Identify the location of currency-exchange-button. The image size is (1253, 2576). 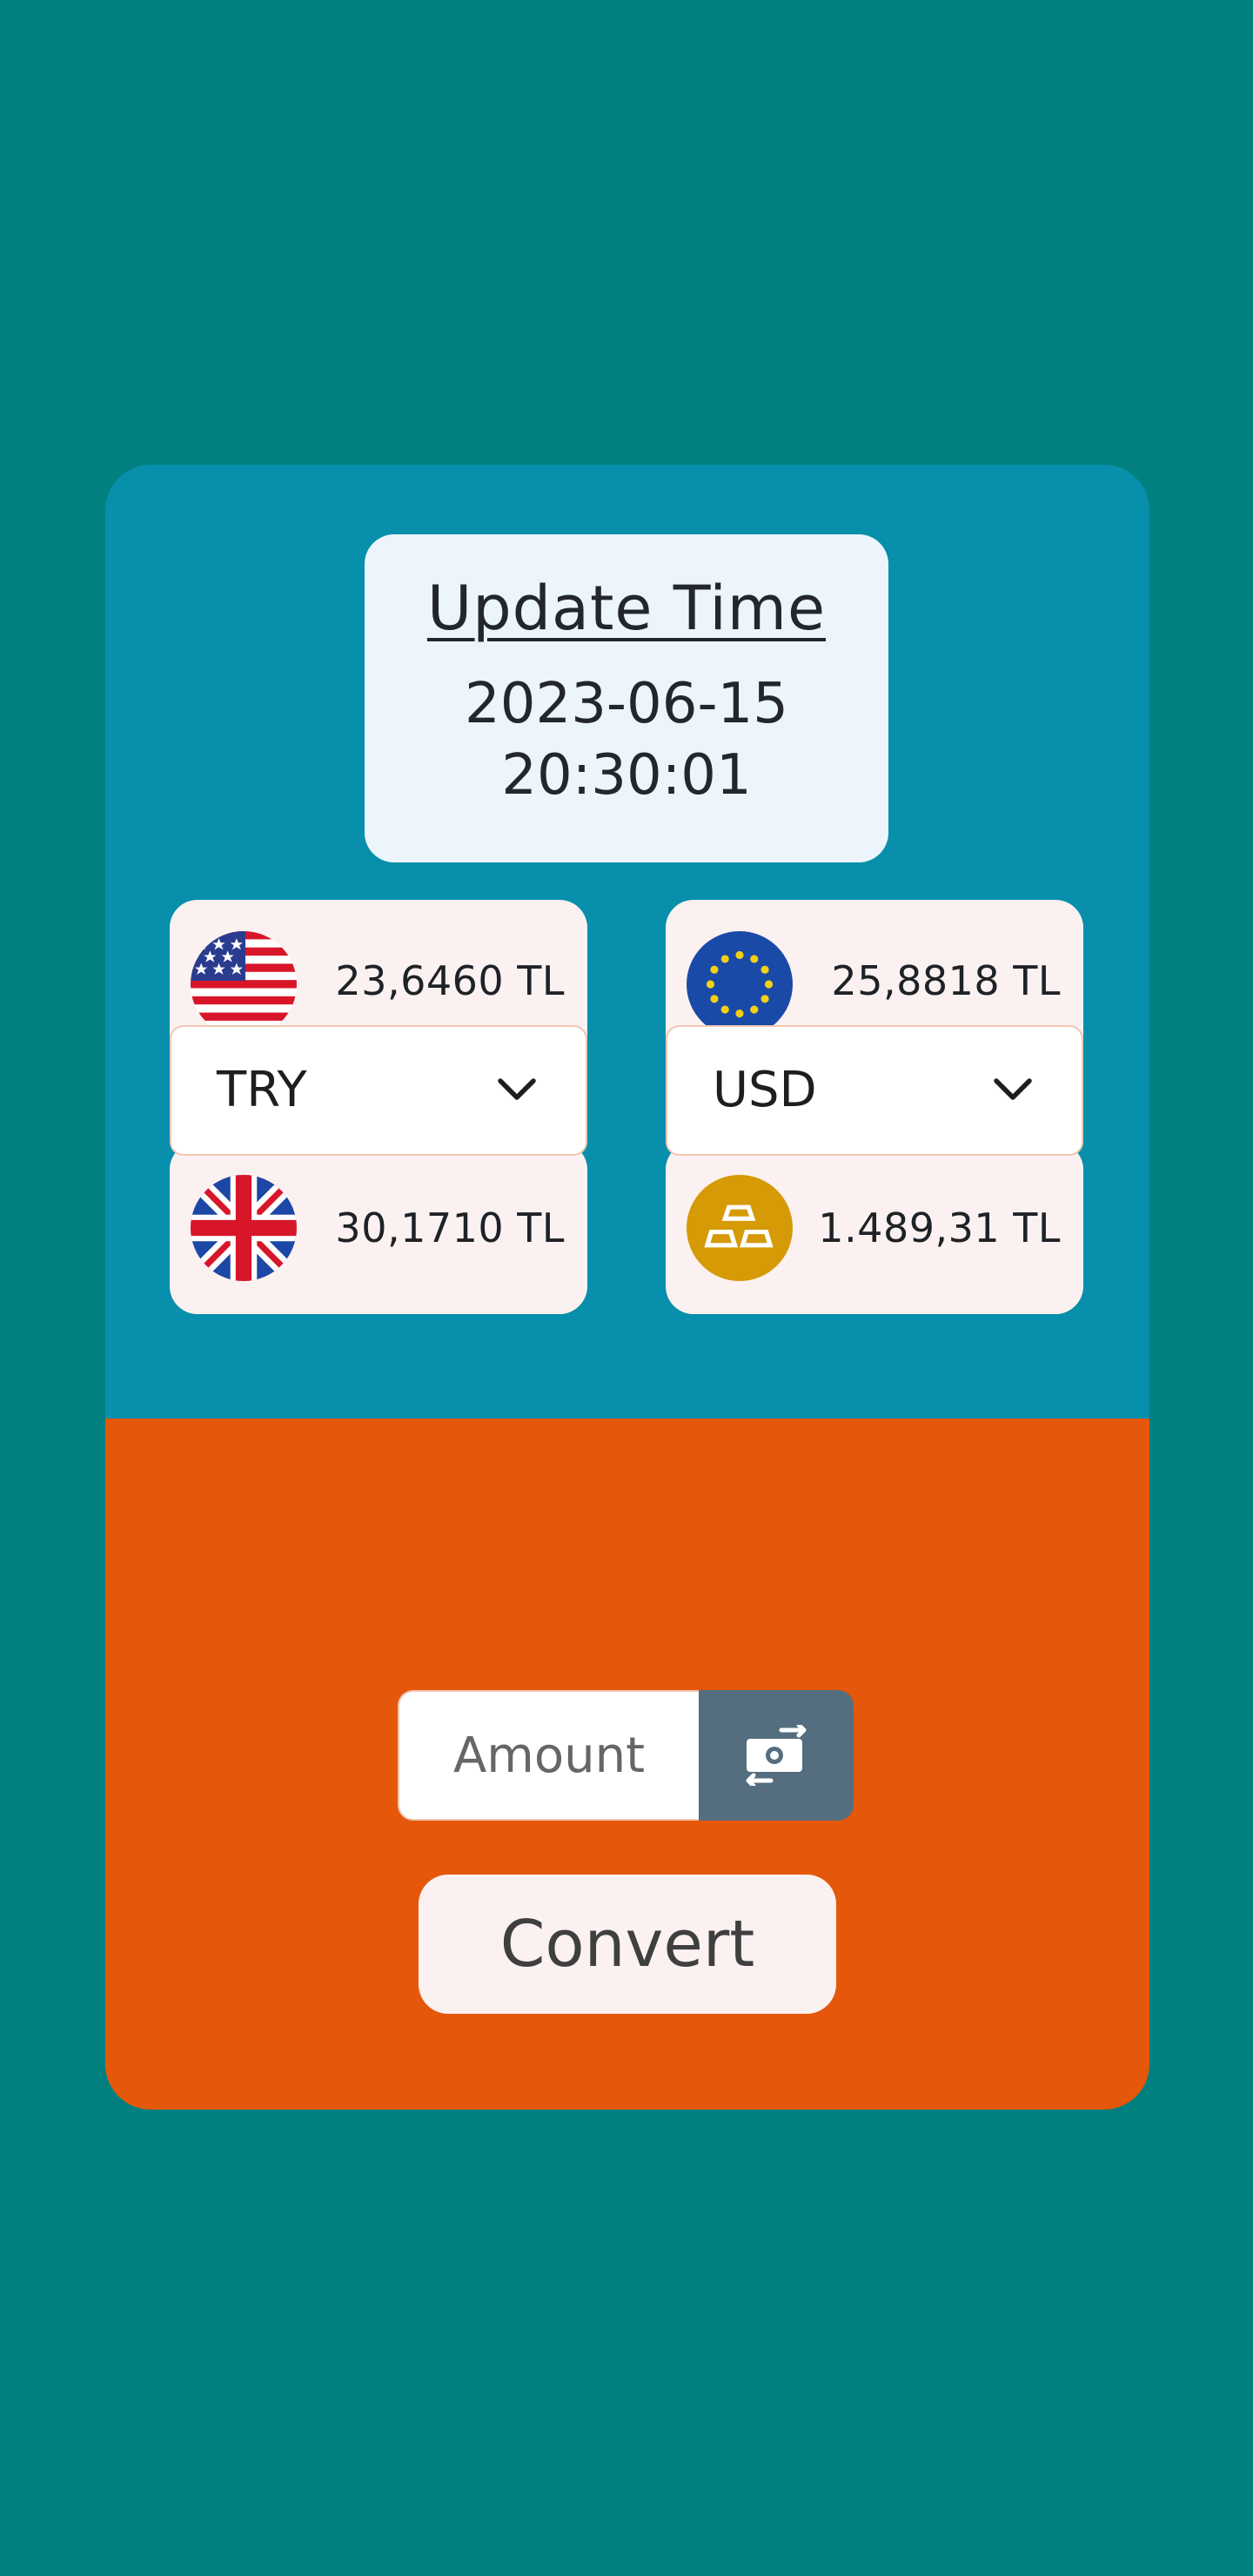
(776, 1755).